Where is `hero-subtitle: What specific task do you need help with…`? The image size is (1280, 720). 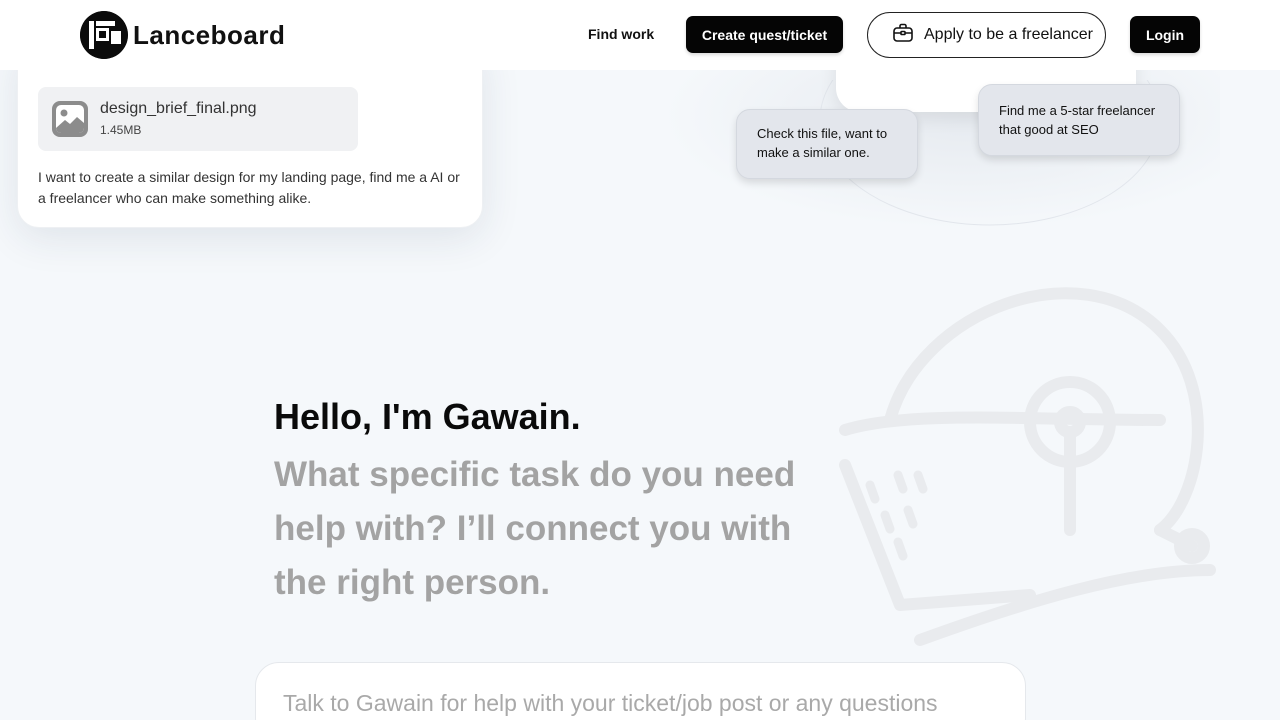
hero-subtitle: What specific task do you need help with… is located at coordinates (535, 528).